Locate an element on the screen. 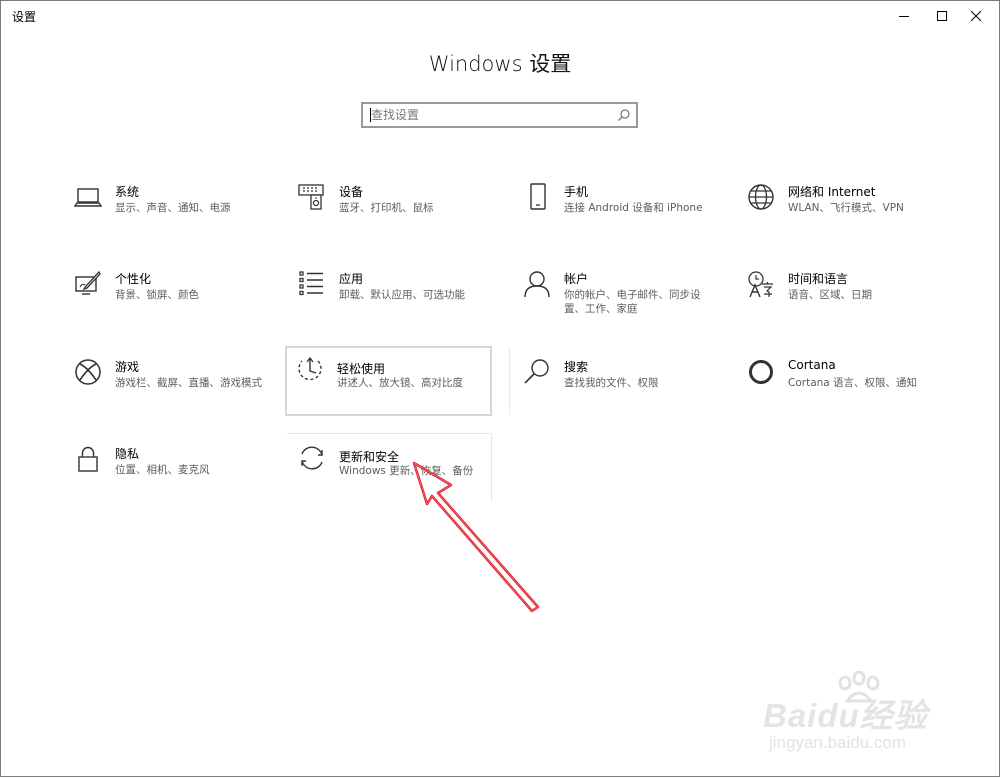 The image size is (1000, 778). tile-description: 卸载、默认应用、可选功能 is located at coordinates (402, 295).